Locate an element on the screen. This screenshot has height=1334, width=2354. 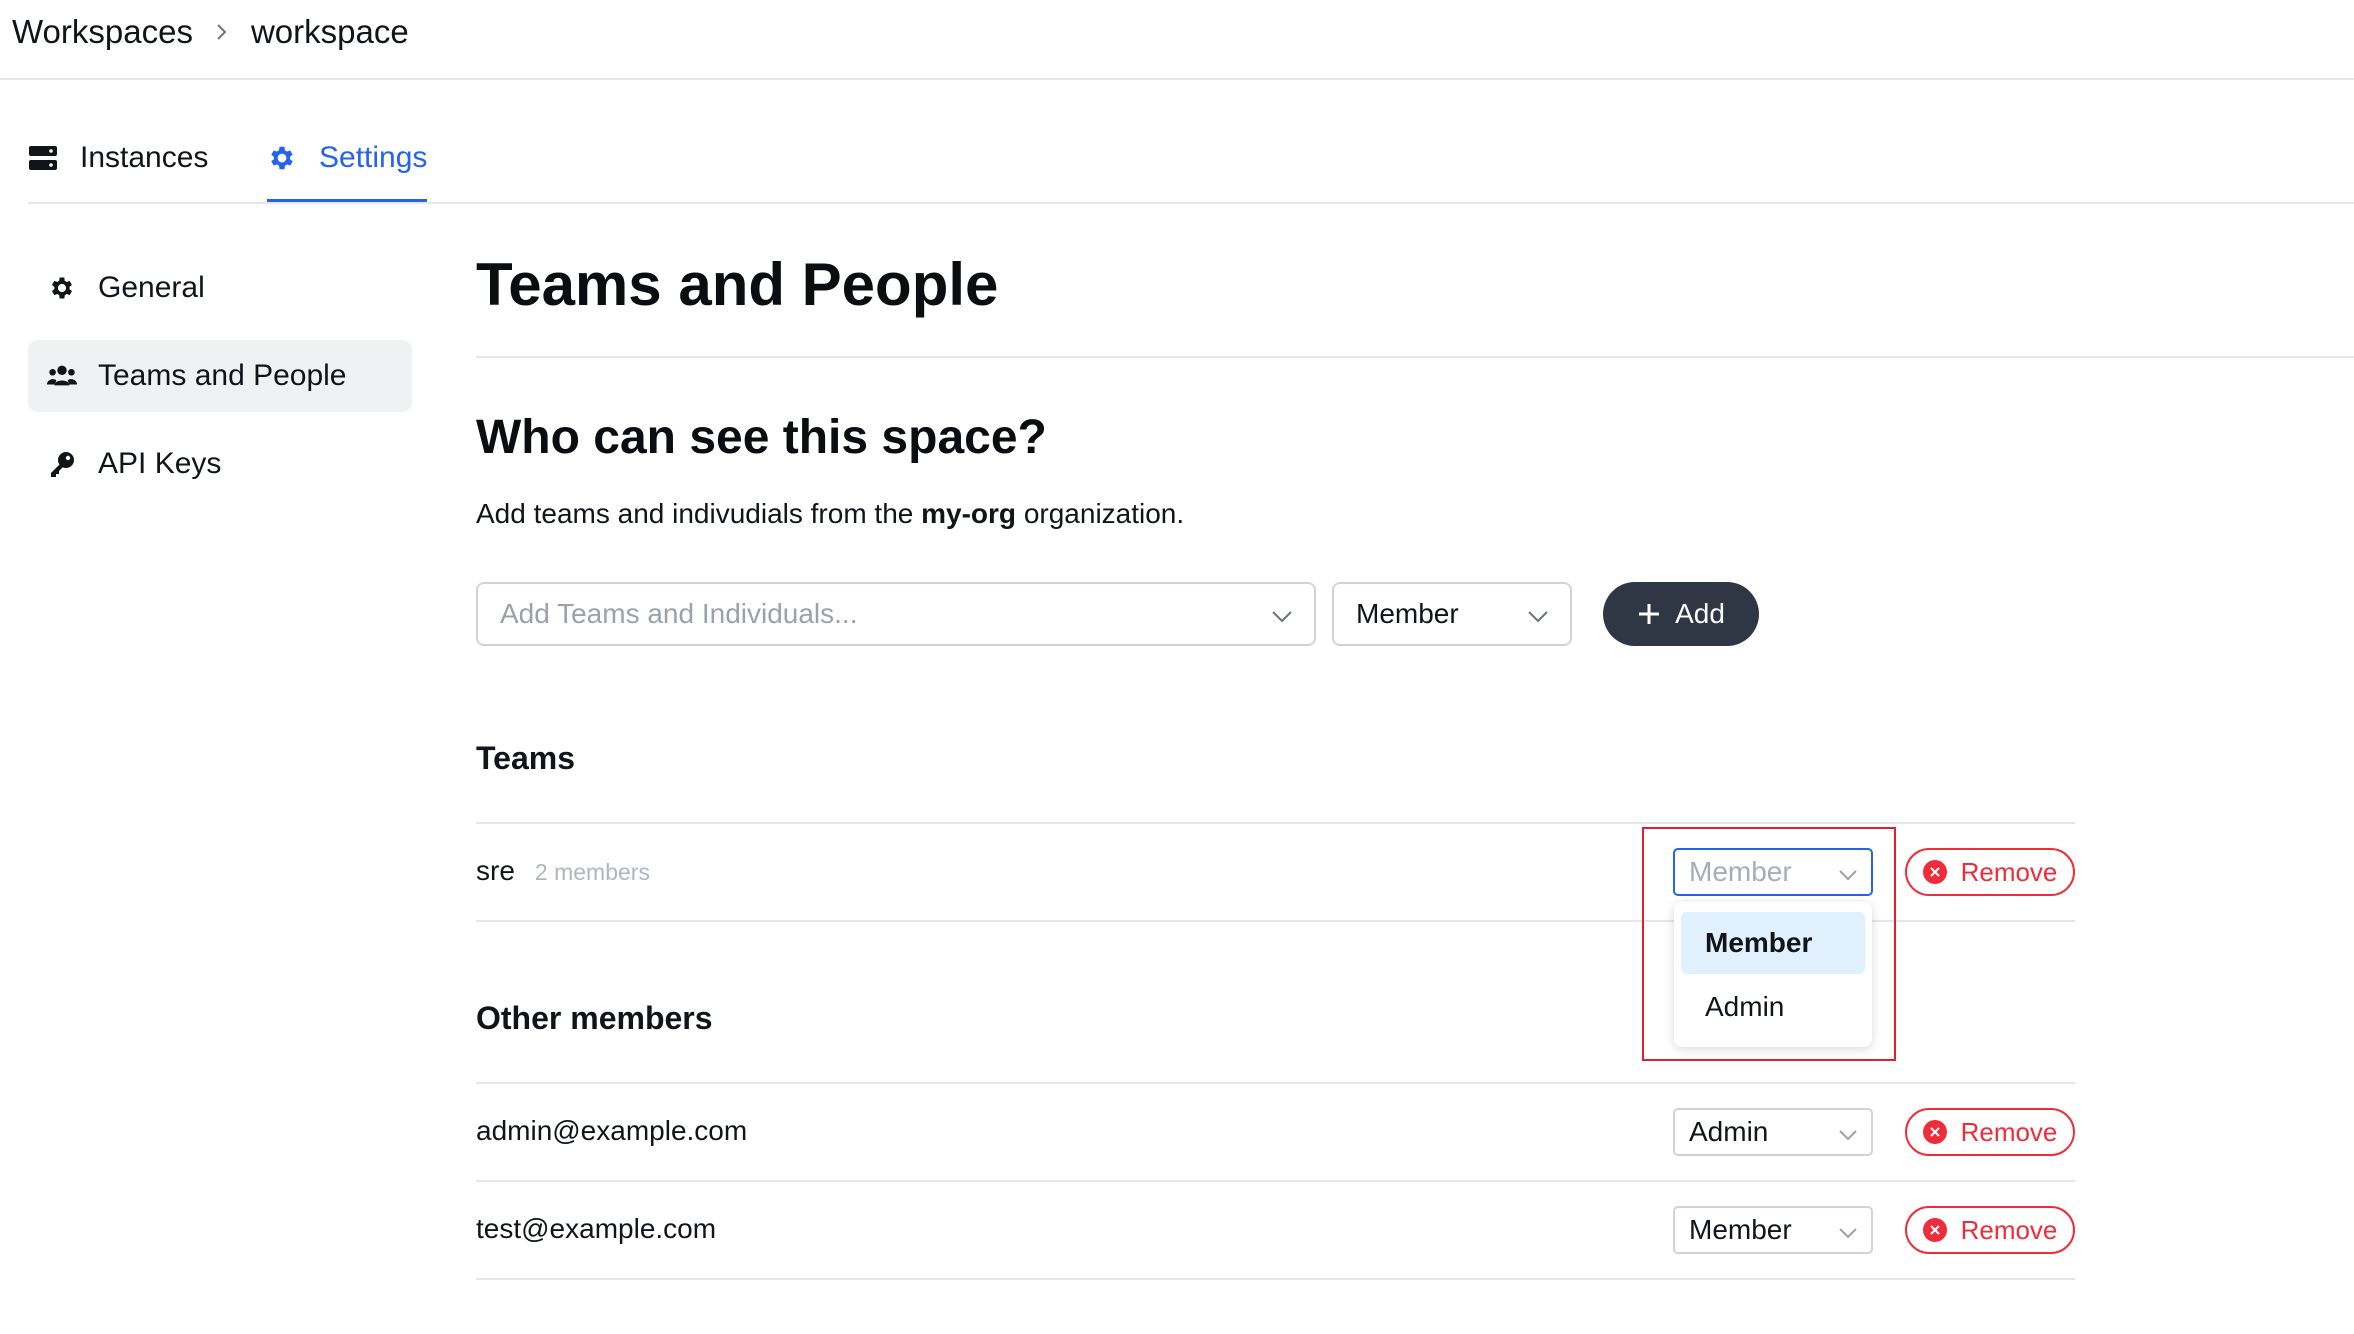
tabs-divider is located at coordinates (1191, 203).